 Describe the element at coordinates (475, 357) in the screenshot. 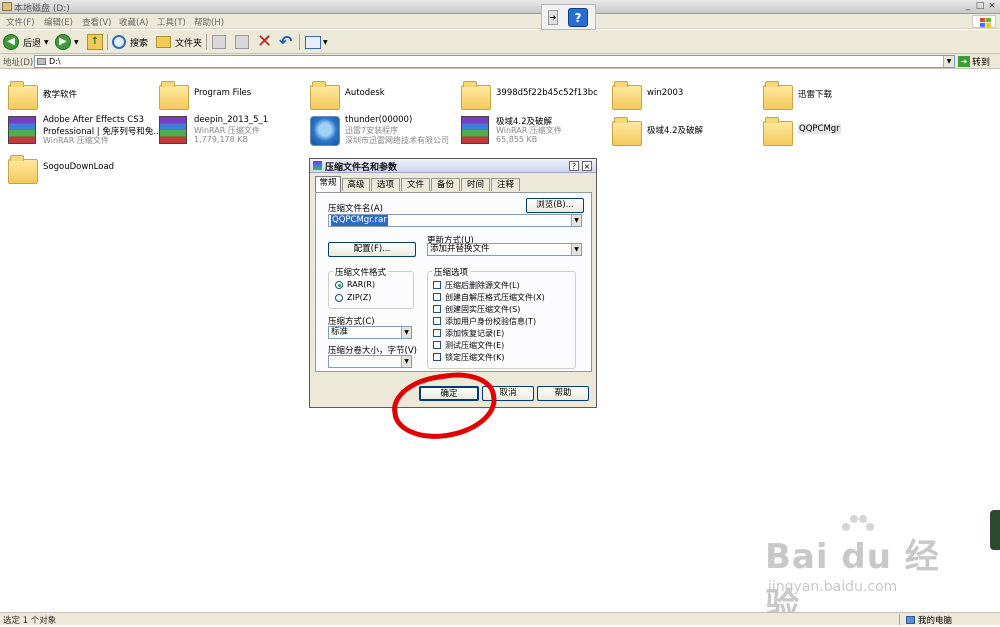

I see `option-label: 锁定压缩文件(K)` at that location.